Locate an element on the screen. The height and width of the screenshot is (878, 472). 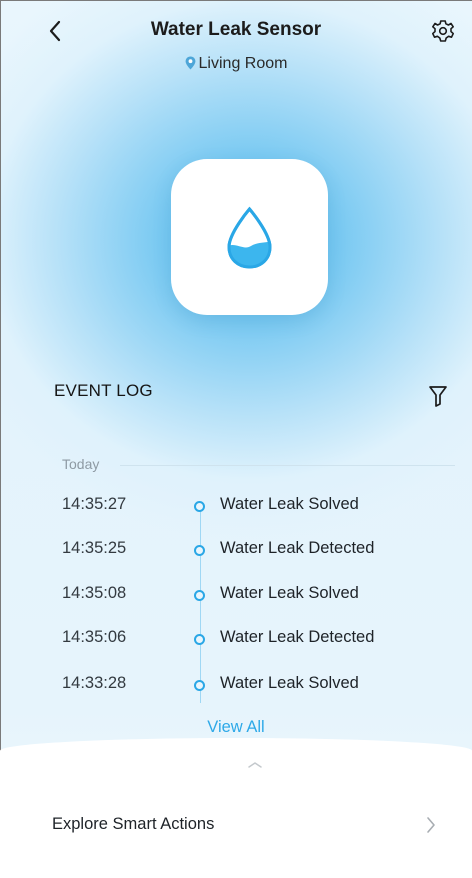
event-row: 14:33:28 Water Leak Solved is located at coordinates (236, 685).